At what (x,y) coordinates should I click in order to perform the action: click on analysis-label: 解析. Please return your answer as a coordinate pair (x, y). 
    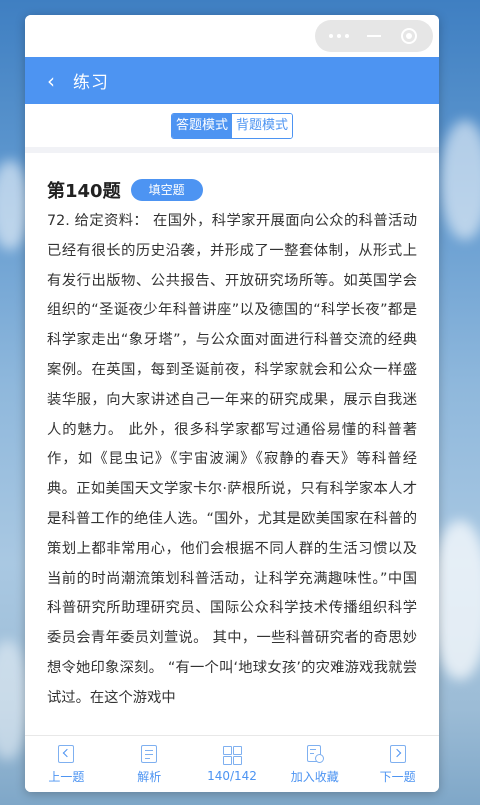
    Looking at the image, I should click on (149, 776).